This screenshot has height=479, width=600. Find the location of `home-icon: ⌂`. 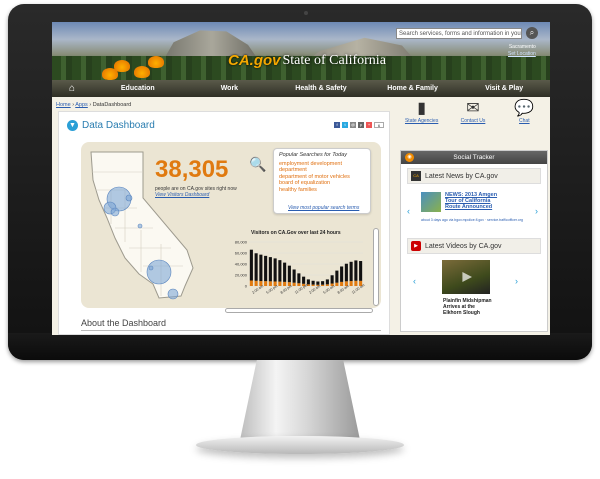

home-icon: ⌂ is located at coordinates (72, 88).